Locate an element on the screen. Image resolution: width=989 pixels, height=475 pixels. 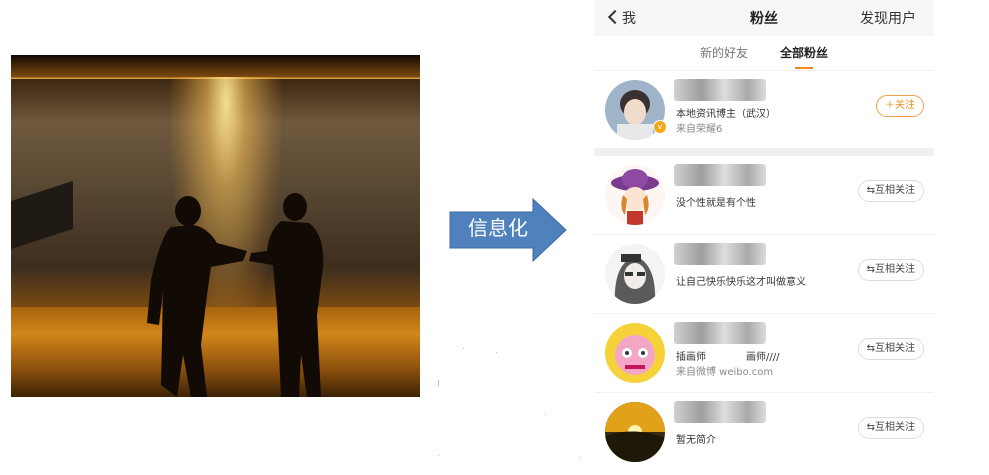
fan-row: 暂无简介 ⇆互相关注 is located at coordinates (764, 432).